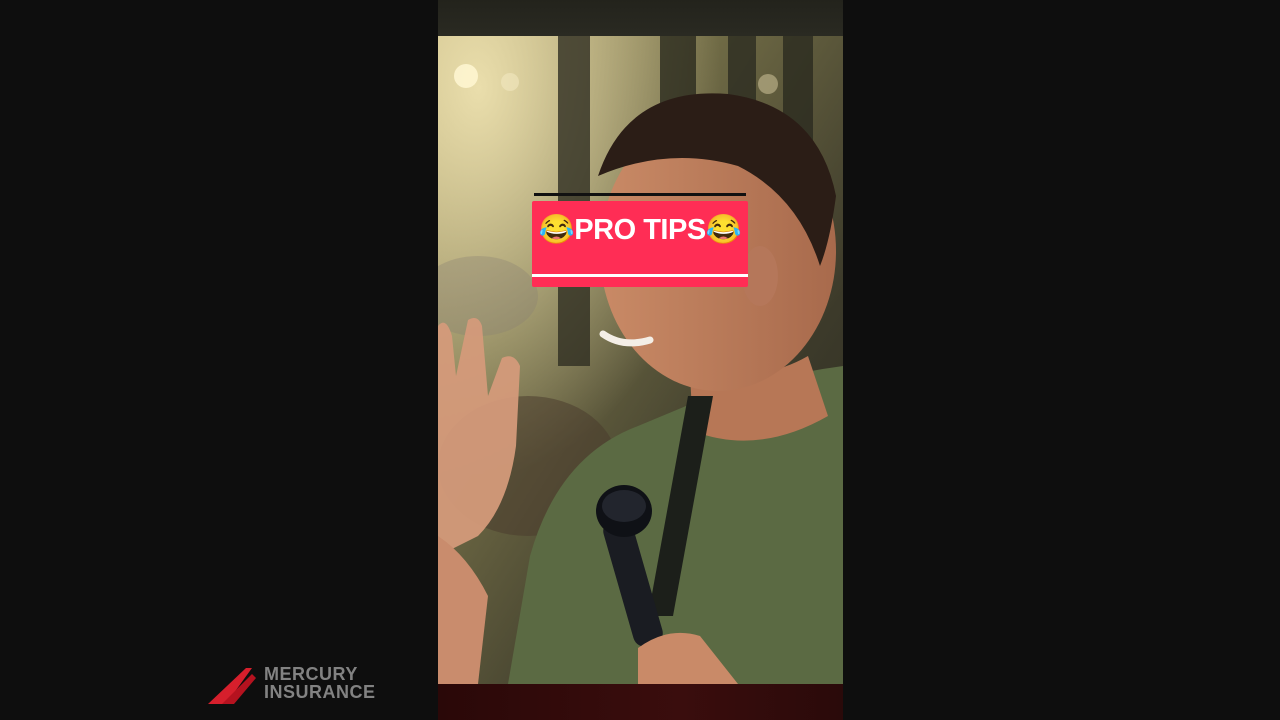  What do you see at coordinates (640, 18) in the screenshot?
I see `video-top-letterbox` at bounding box center [640, 18].